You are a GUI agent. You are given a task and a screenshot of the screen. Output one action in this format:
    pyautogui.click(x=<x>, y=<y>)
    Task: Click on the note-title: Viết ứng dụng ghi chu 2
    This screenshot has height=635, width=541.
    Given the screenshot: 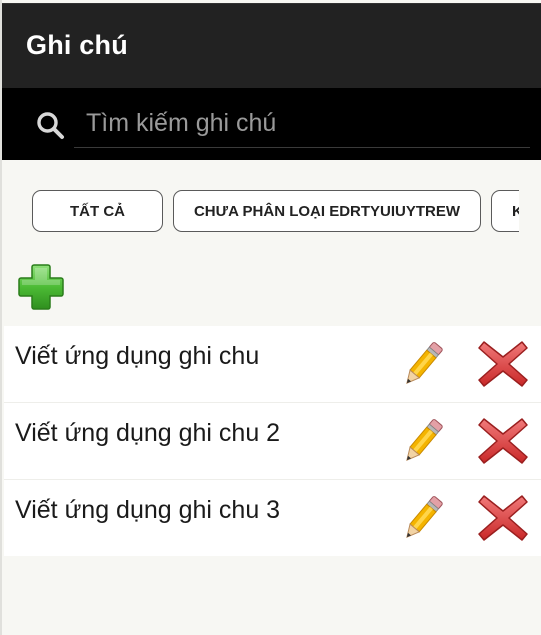 What is the action you would take?
    pyautogui.click(x=148, y=433)
    